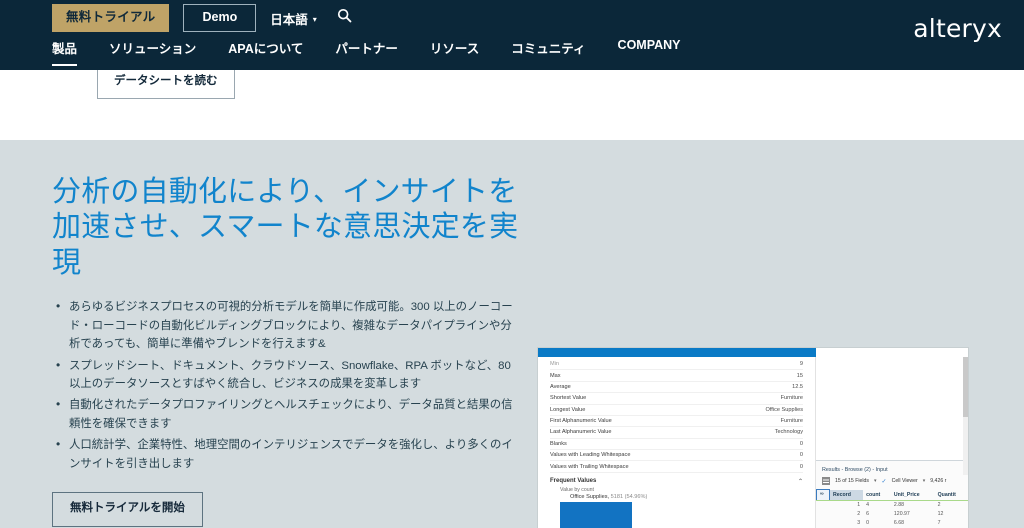 Image resolution: width=1024 pixels, height=528 pixels. I want to click on stat-label: Min, so click(555, 364).